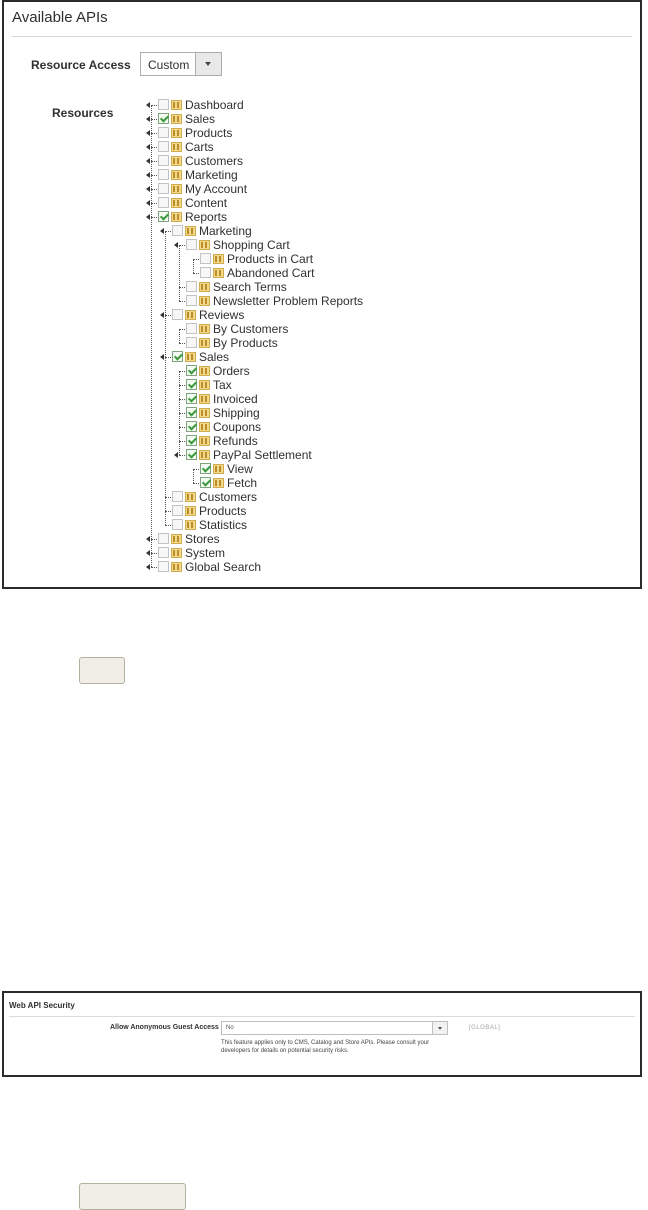 Image resolution: width=648 pixels, height=1210 pixels. I want to click on tree-node: Tax, so click(374, 385).